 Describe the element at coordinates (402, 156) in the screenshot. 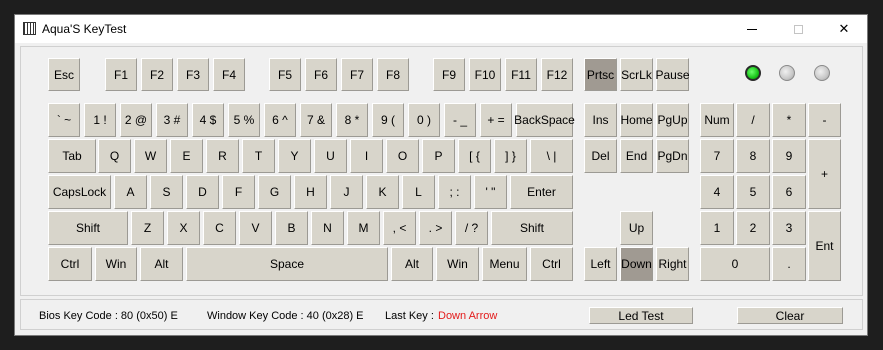

I see `key-o: O` at that location.